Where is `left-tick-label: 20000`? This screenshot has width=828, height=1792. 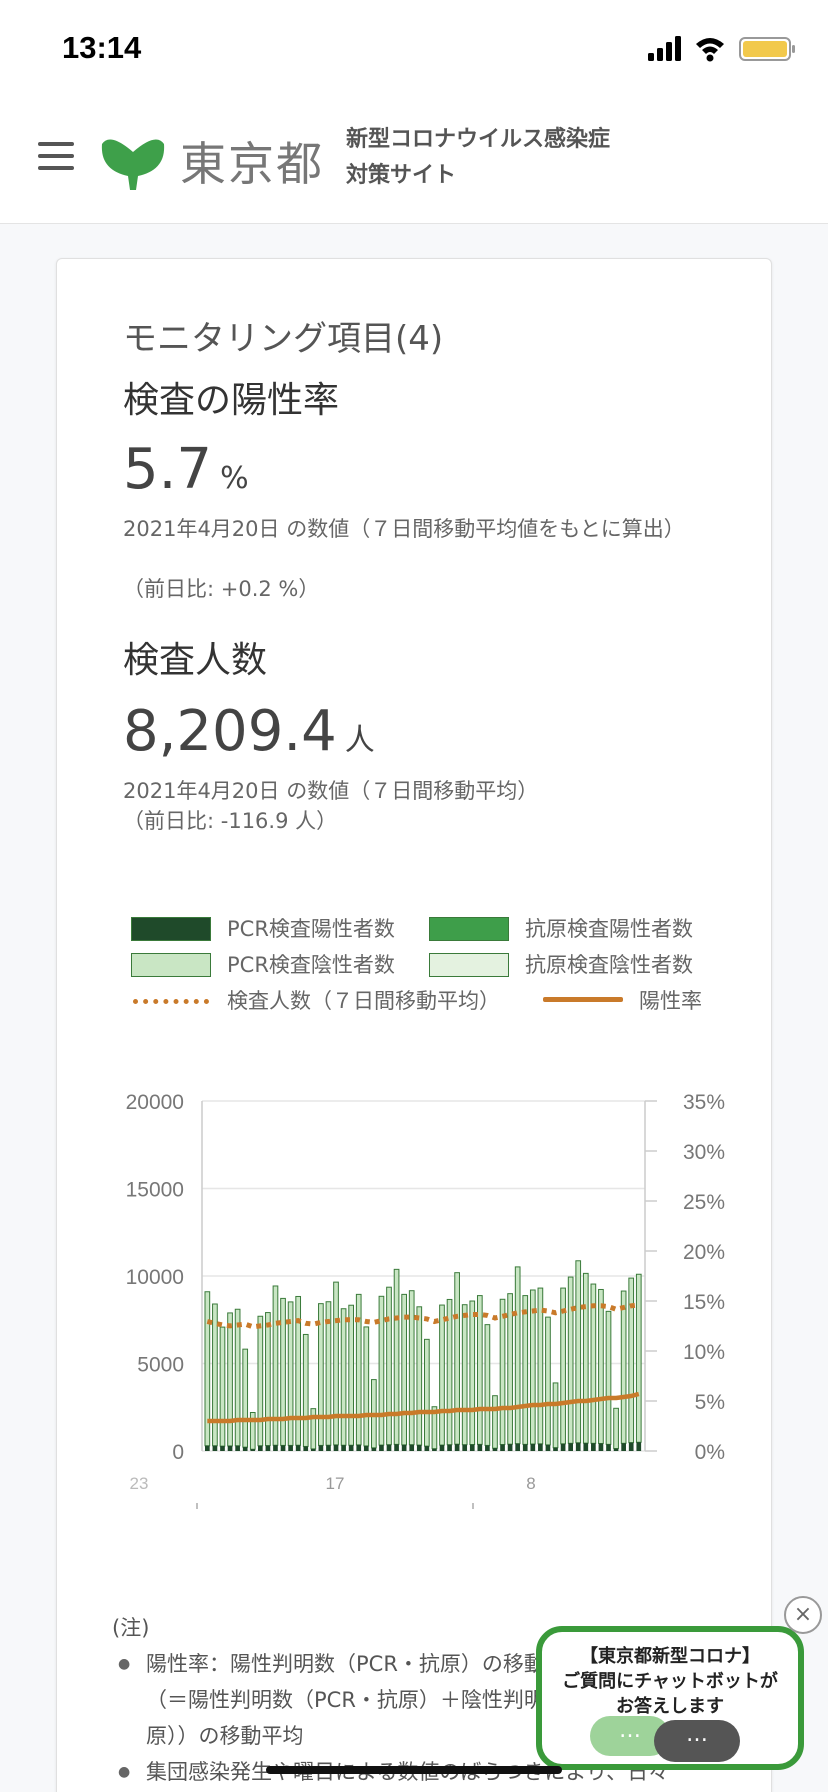
left-tick-label: 20000 is located at coordinates (155, 1102).